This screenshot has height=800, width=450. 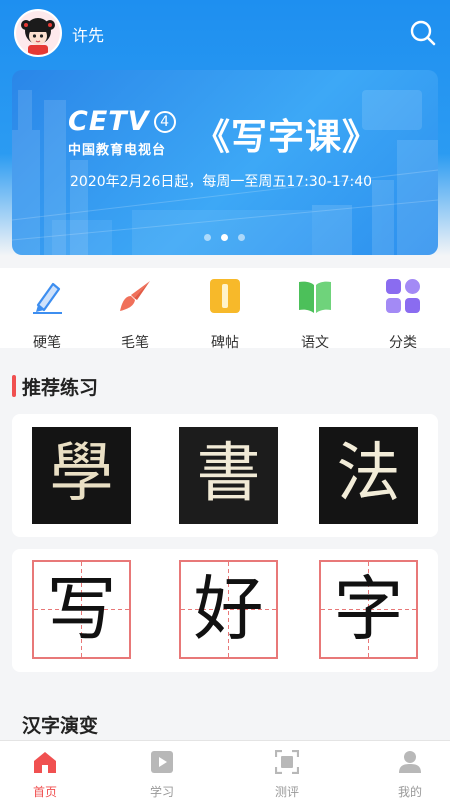 What do you see at coordinates (60, 388) in the screenshot?
I see `recommended-title: 推荐练习` at bounding box center [60, 388].